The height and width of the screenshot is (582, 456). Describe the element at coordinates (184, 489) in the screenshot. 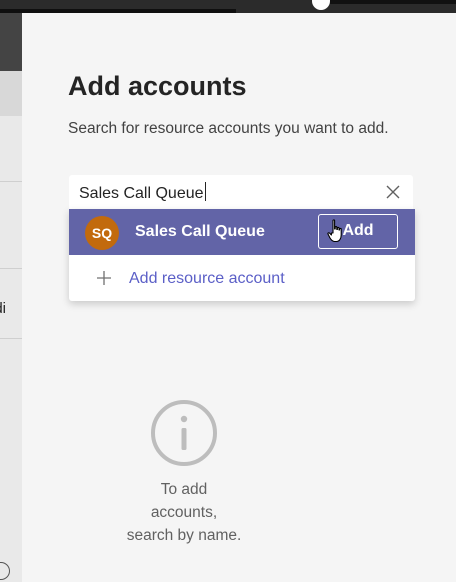

I see `empty-state-line: To add` at that location.